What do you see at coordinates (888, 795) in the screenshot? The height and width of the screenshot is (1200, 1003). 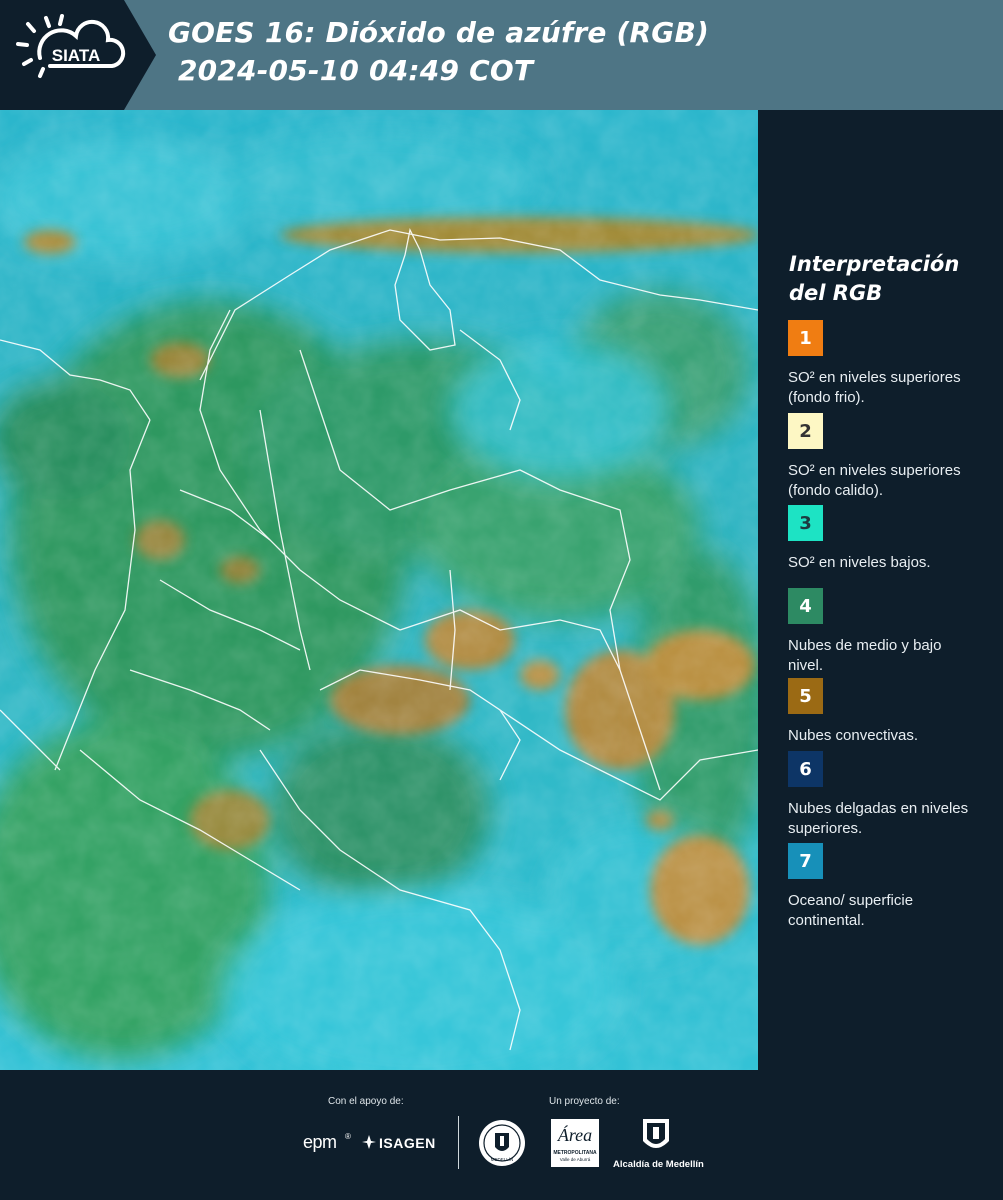 I see `legend-item-6: 6 Nubes delgadas en niveles superiores.` at bounding box center [888, 795].